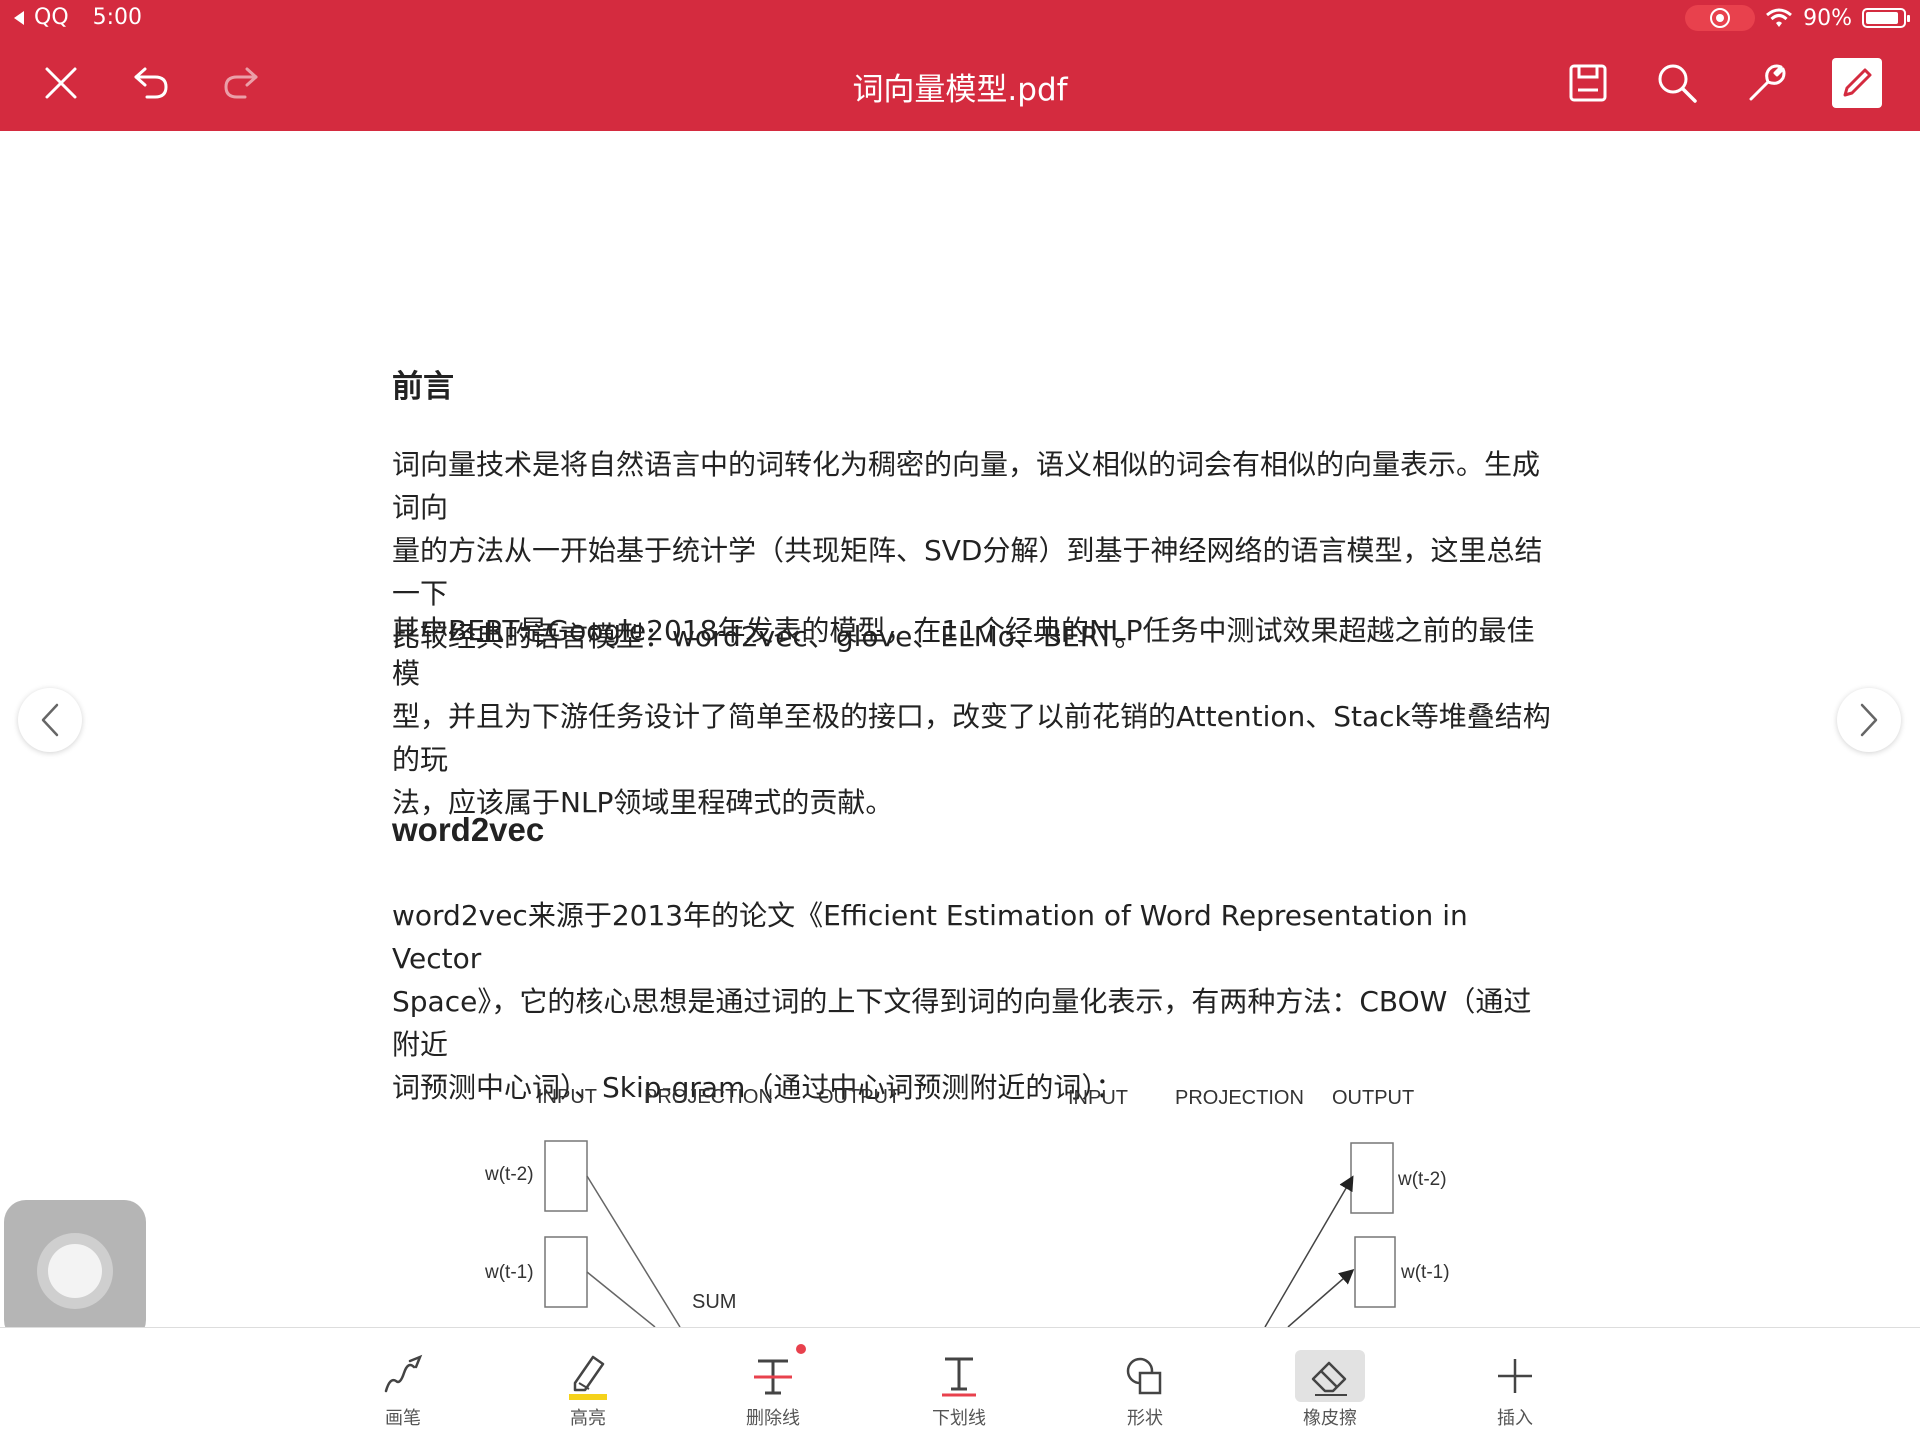 The width and height of the screenshot is (1920, 1441). What do you see at coordinates (1330, 1418) in the screenshot?
I see `tool-label: 橡皮擦` at bounding box center [1330, 1418].